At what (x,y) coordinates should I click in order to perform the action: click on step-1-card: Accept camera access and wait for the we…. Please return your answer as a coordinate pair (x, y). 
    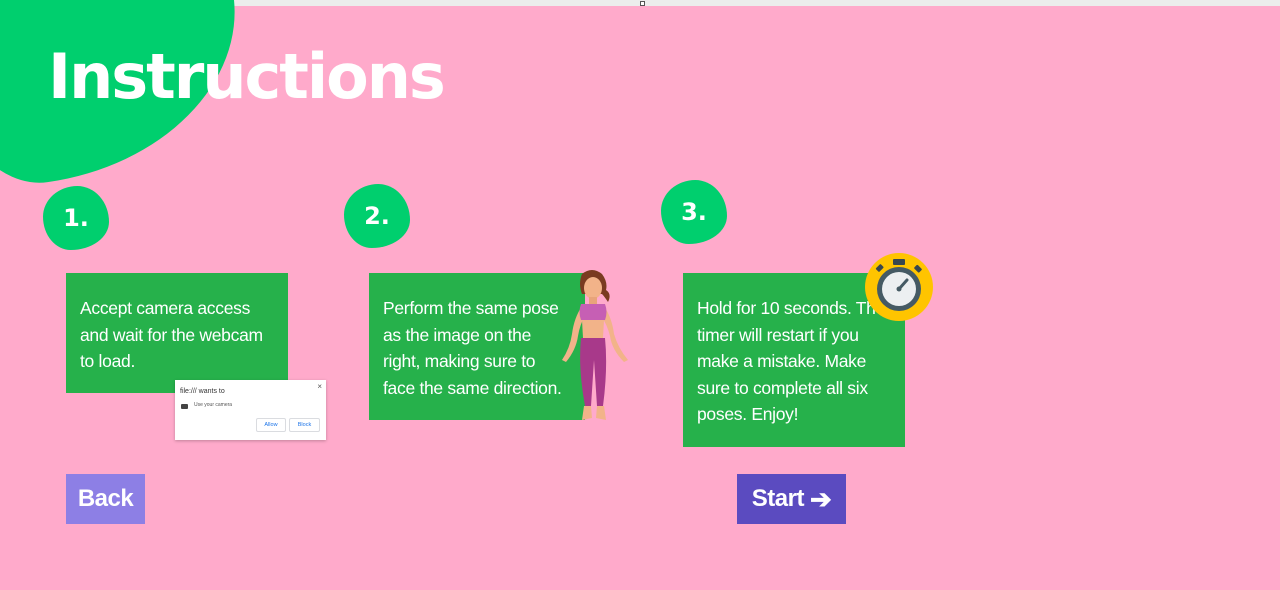
    Looking at the image, I should click on (177, 333).